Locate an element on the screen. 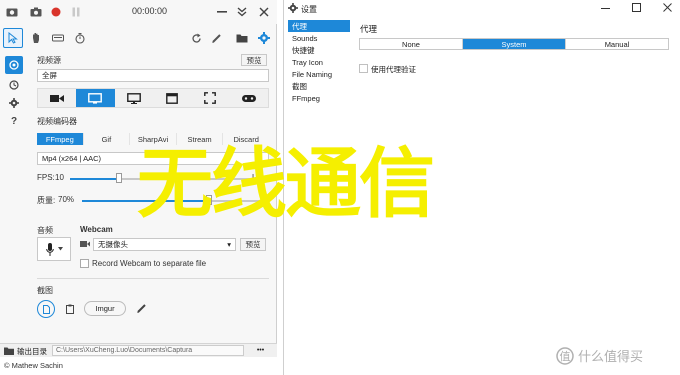  fps-value: 10 is located at coordinates (59, 177).